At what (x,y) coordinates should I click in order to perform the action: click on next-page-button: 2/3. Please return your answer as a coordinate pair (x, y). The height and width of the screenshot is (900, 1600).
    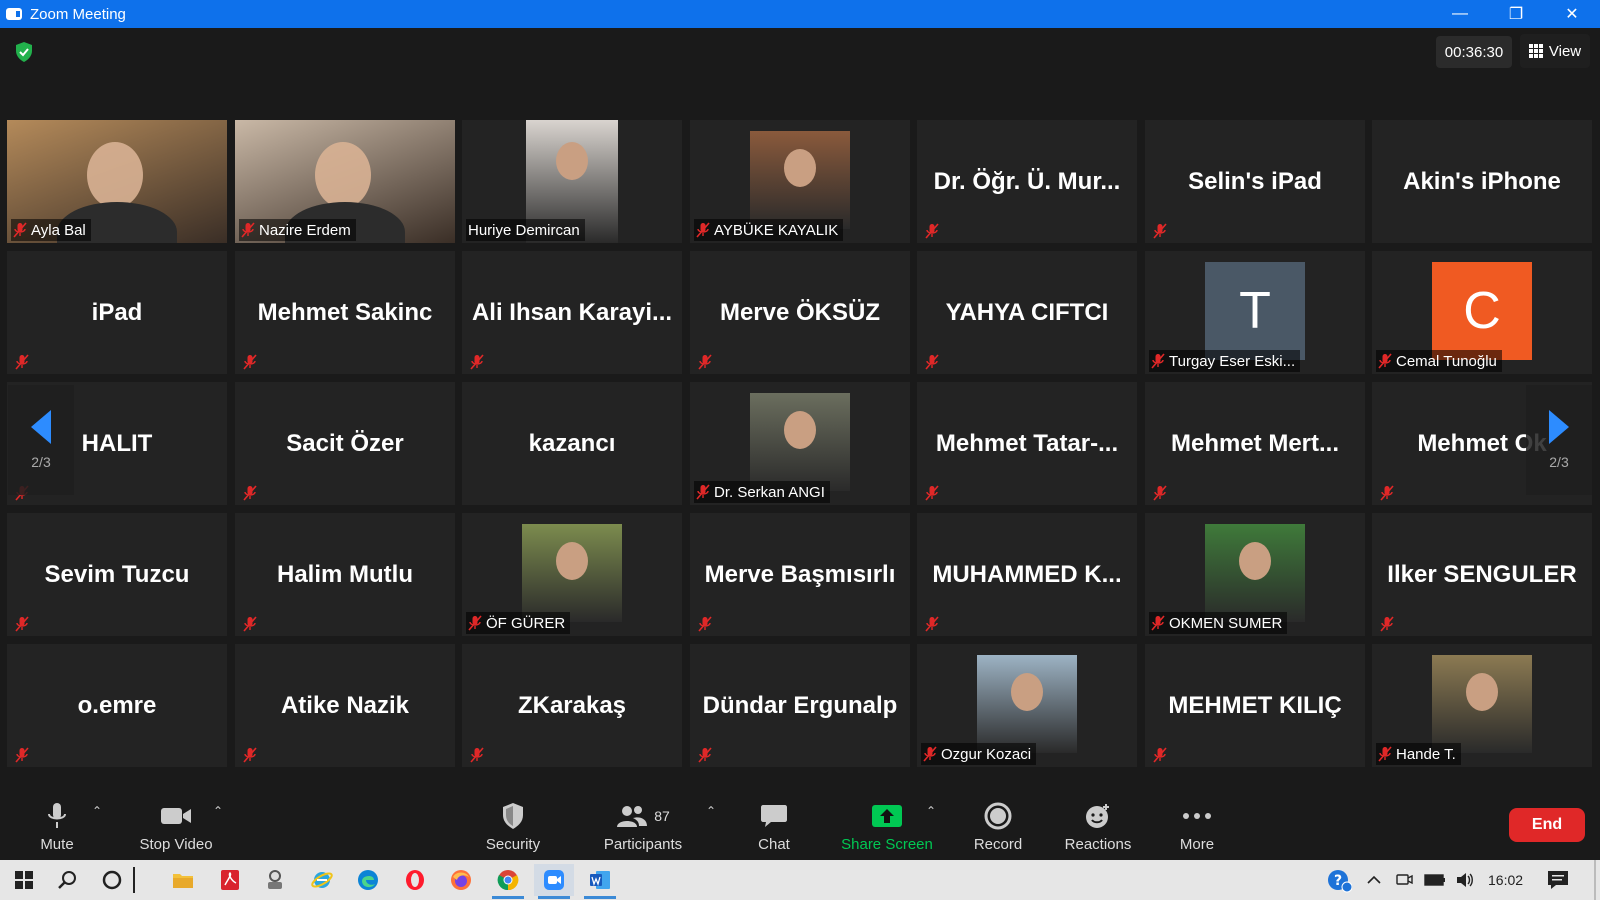
    Looking at the image, I should click on (1559, 440).